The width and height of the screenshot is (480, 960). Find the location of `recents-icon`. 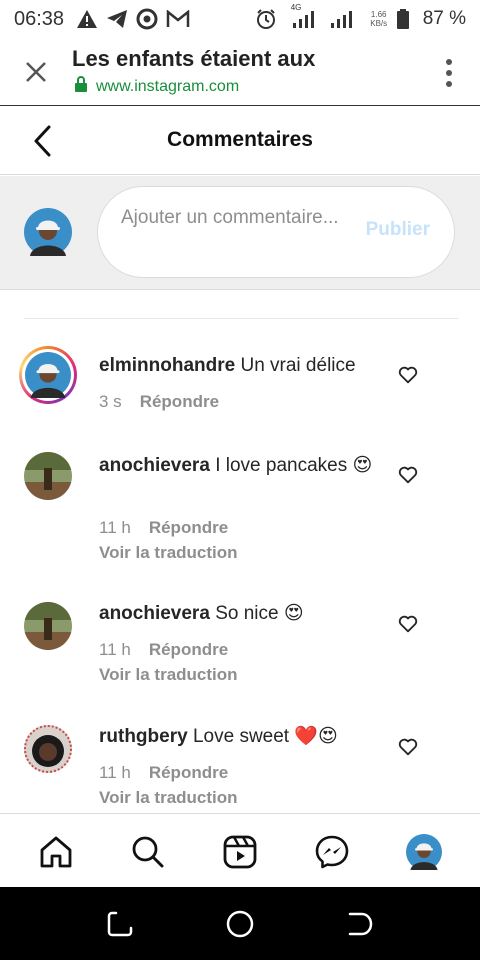

recents-icon is located at coordinates (120, 924).